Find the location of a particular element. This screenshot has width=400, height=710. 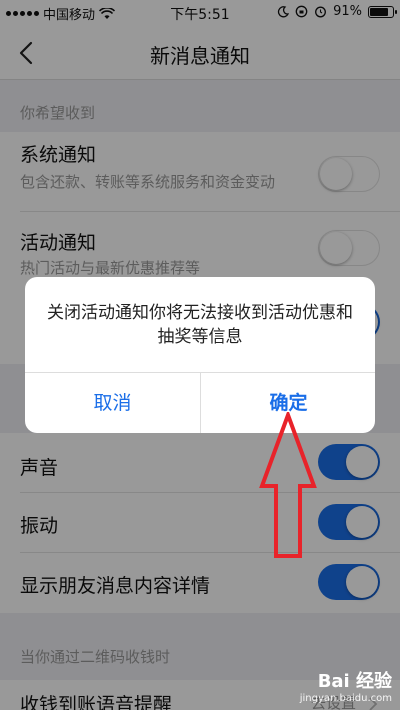

watermark-logo: Bai 经验 is located at coordinates (354, 681).